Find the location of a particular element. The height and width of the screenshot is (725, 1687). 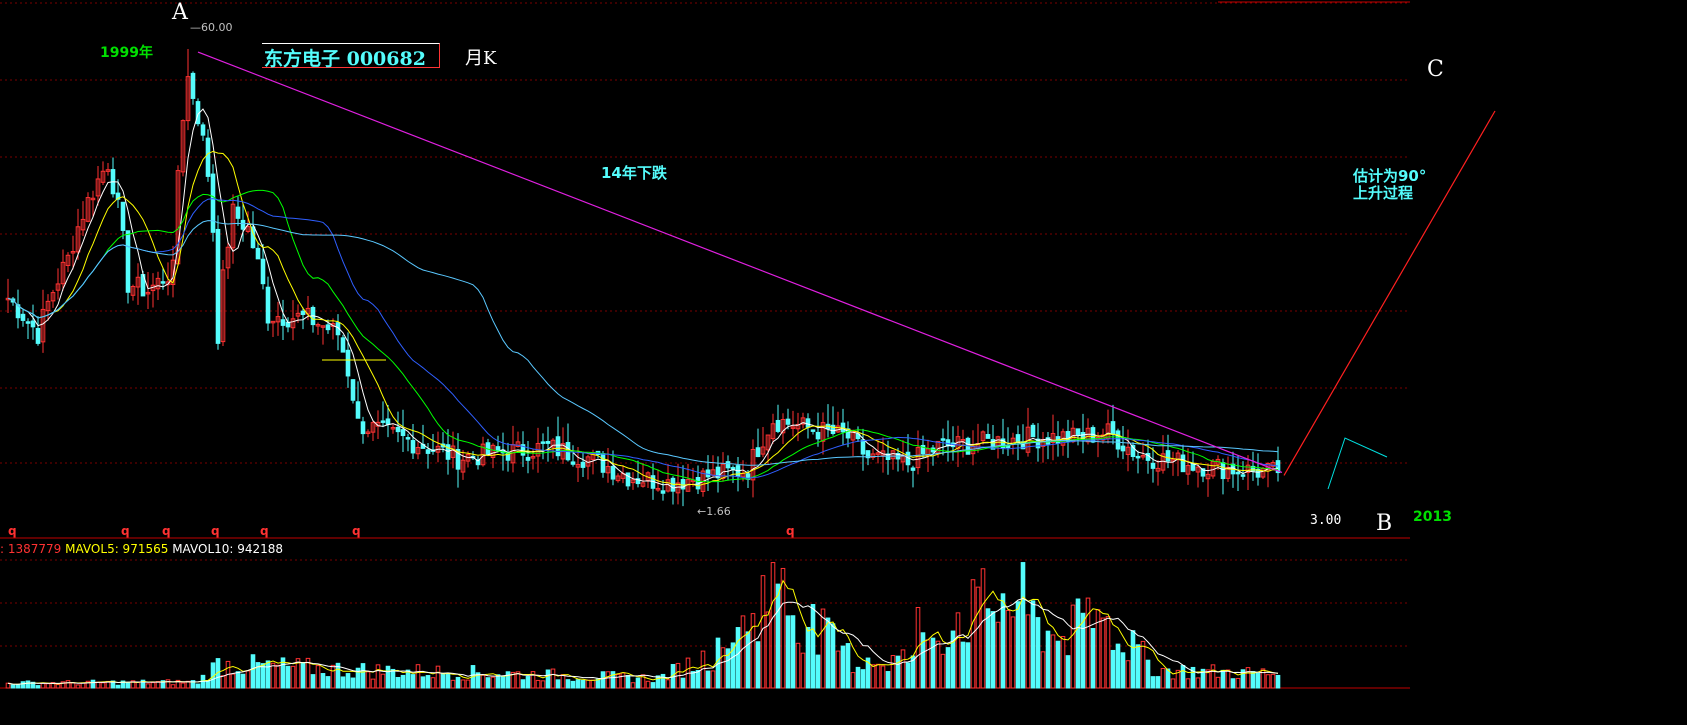

low-price-label: ←1.66 is located at coordinates (714, 511).